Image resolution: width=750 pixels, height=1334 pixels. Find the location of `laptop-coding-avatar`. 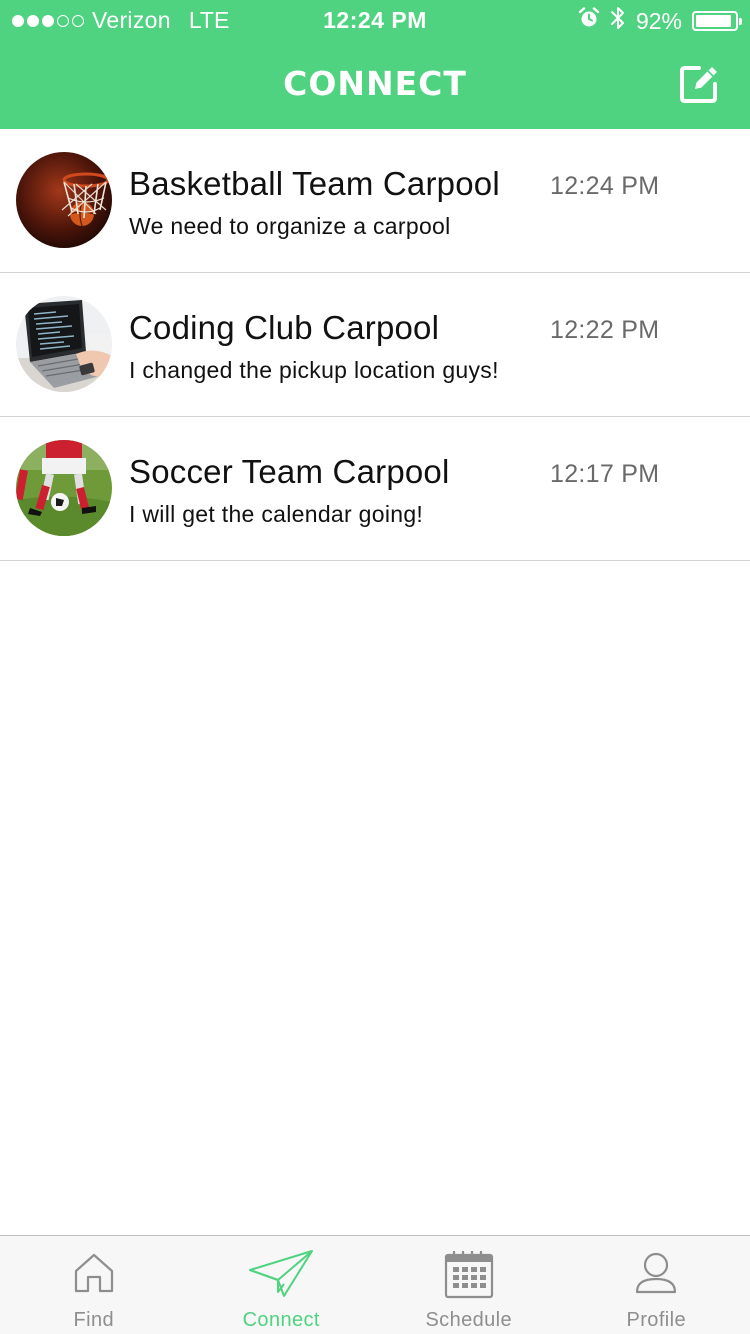

laptop-coding-avatar is located at coordinates (64, 344).